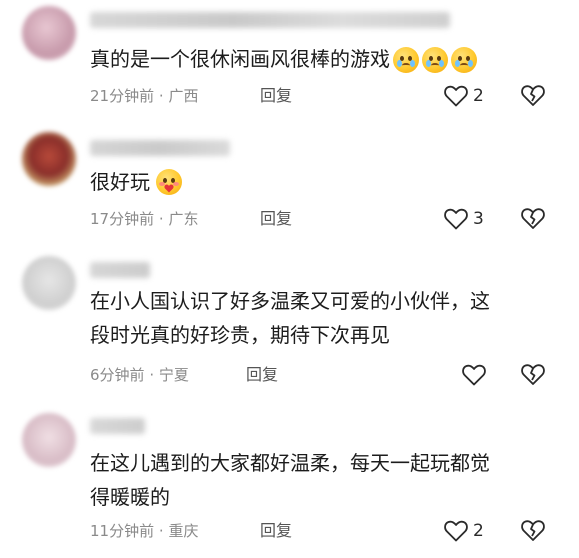 The height and width of the screenshot is (558, 579). What do you see at coordinates (325, 318) in the screenshot?
I see `comment-text: 在小人国认识了好多温柔又可爱的小伙伴，这 段时光真的好珍贵，期待下次再见` at bounding box center [325, 318].